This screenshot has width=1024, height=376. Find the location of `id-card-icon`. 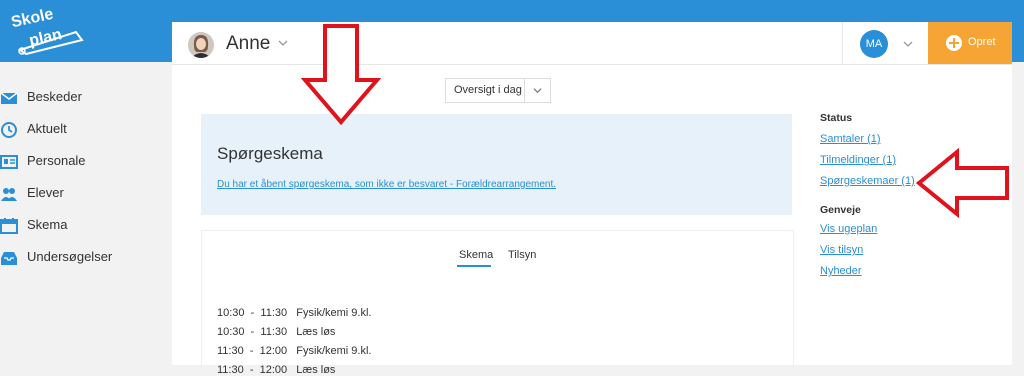

id-card-icon is located at coordinates (9, 162).